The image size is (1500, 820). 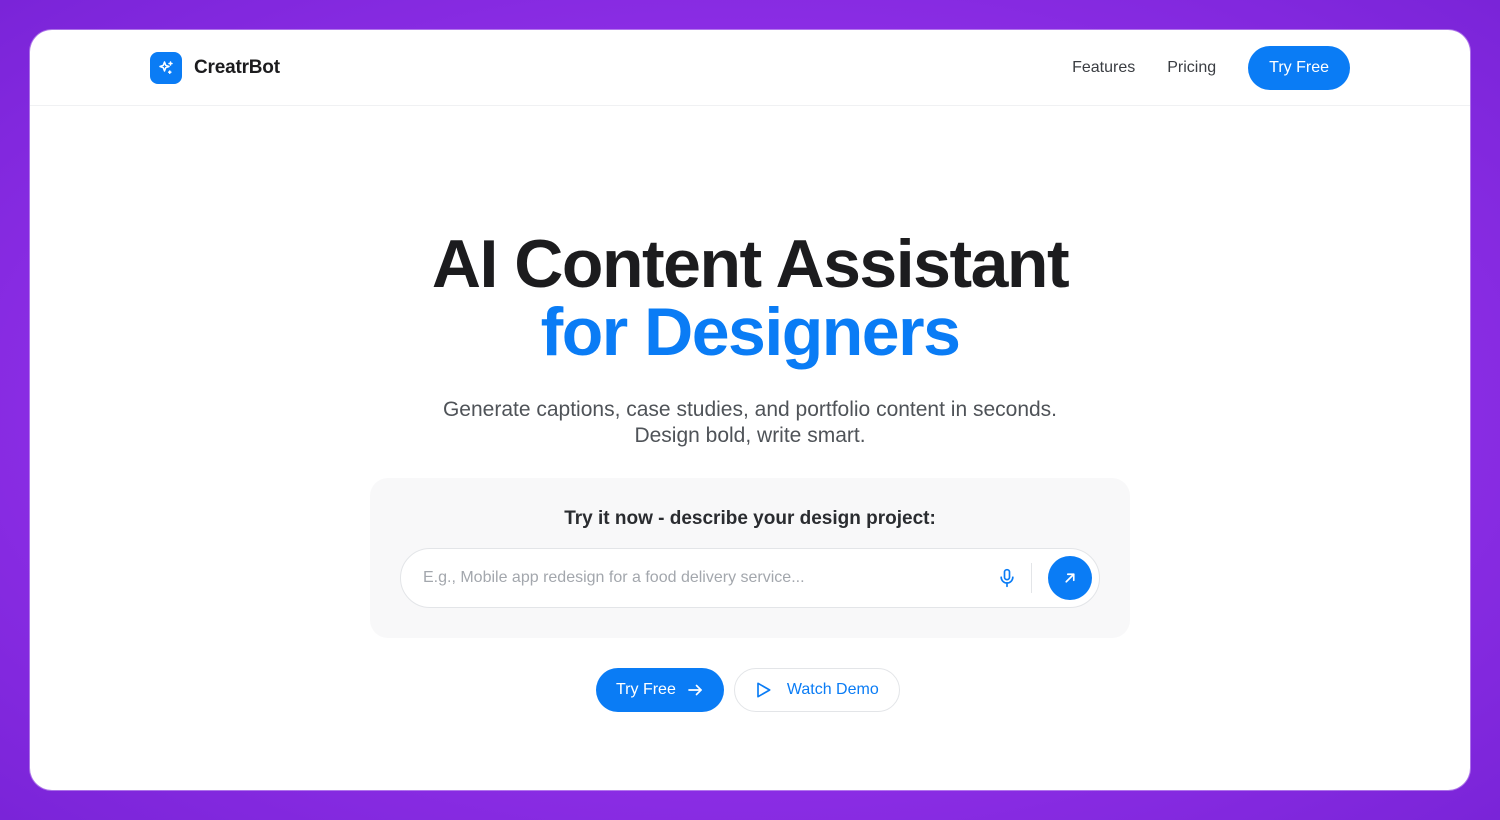 What do you see at coordinates (750, 435) in the screenshot?
I see `hero-subtitle-line-2: Design bold, write smart.` at bounding box center [750, 435].